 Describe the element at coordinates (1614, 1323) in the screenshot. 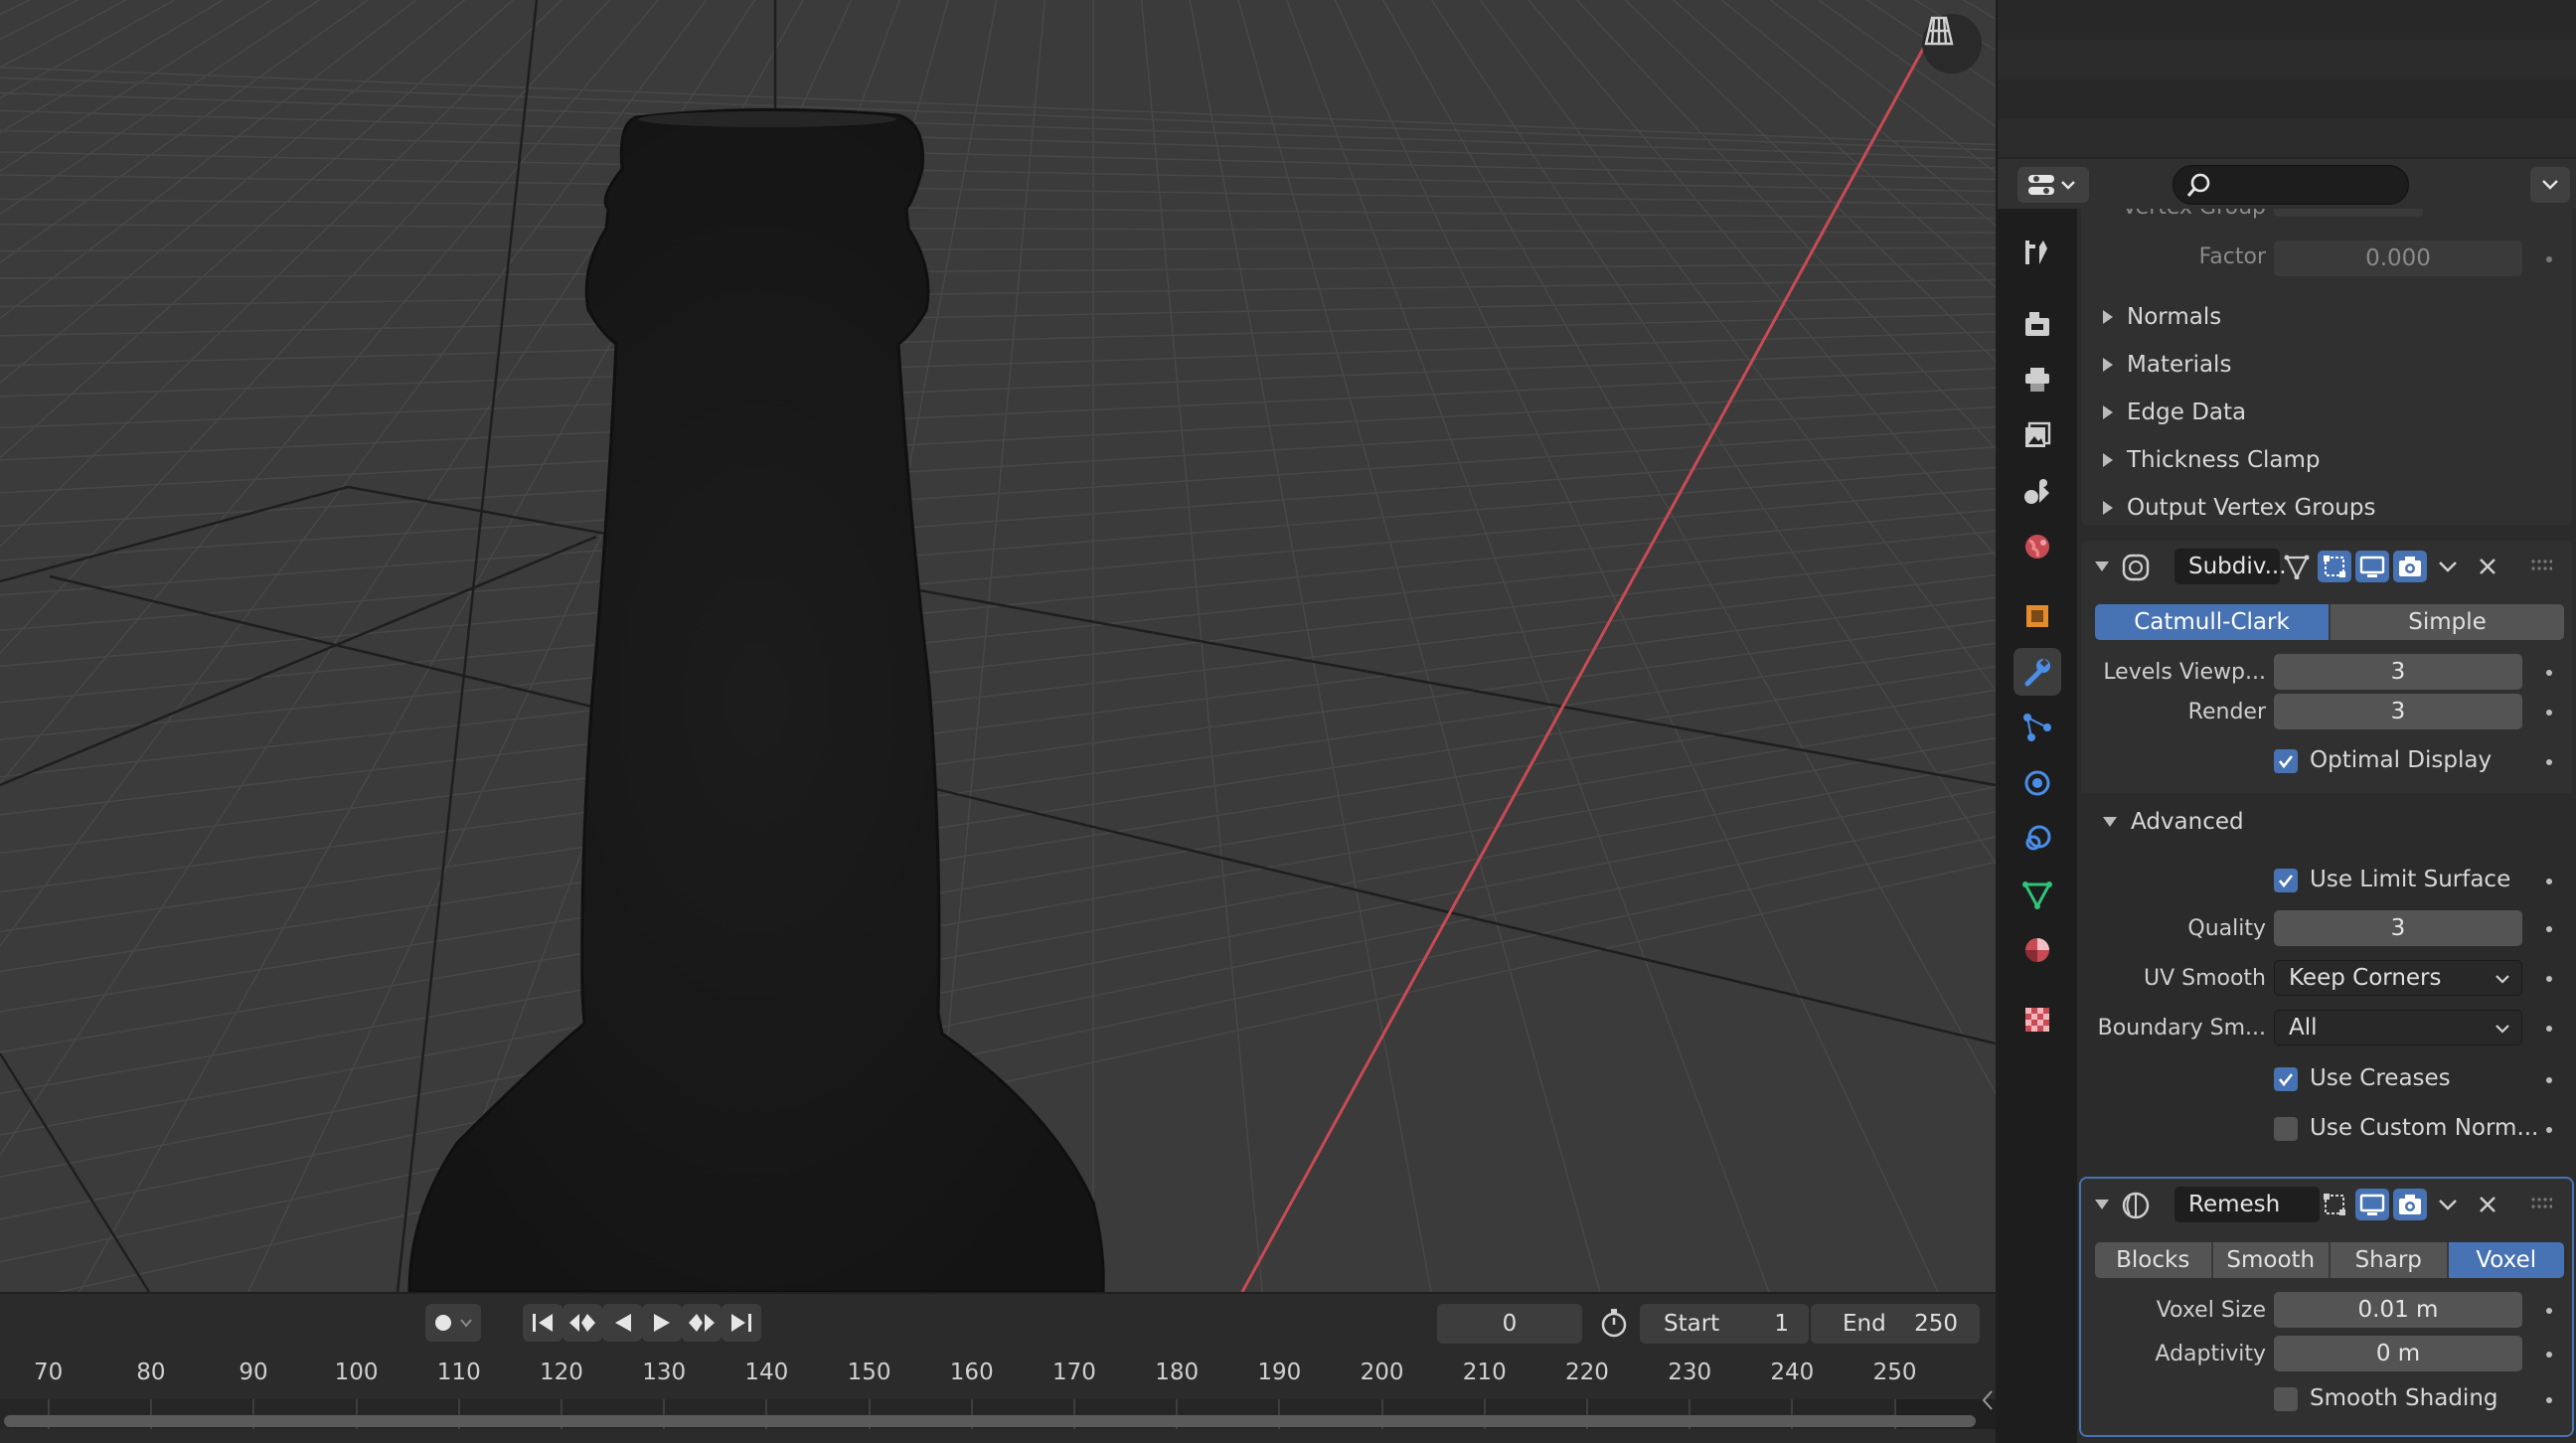

I see `use-preview-range-button` at that location.